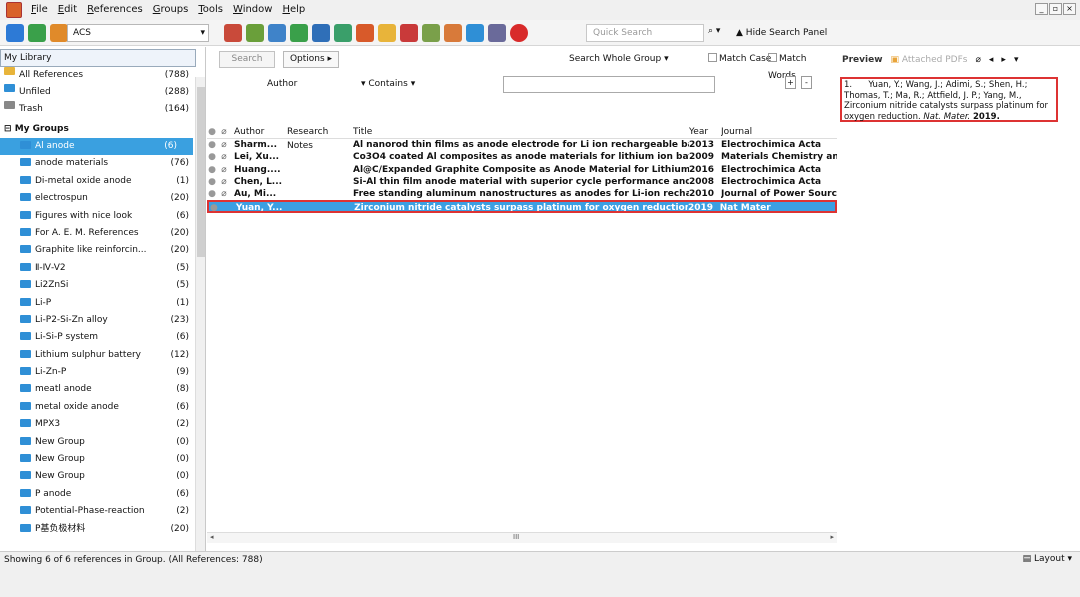 This screenshot has width=1080, height=597. Describe the element at coordinates (739, 59) in the screenshot. I see `match-case-checkbox: Match Case` at that location.